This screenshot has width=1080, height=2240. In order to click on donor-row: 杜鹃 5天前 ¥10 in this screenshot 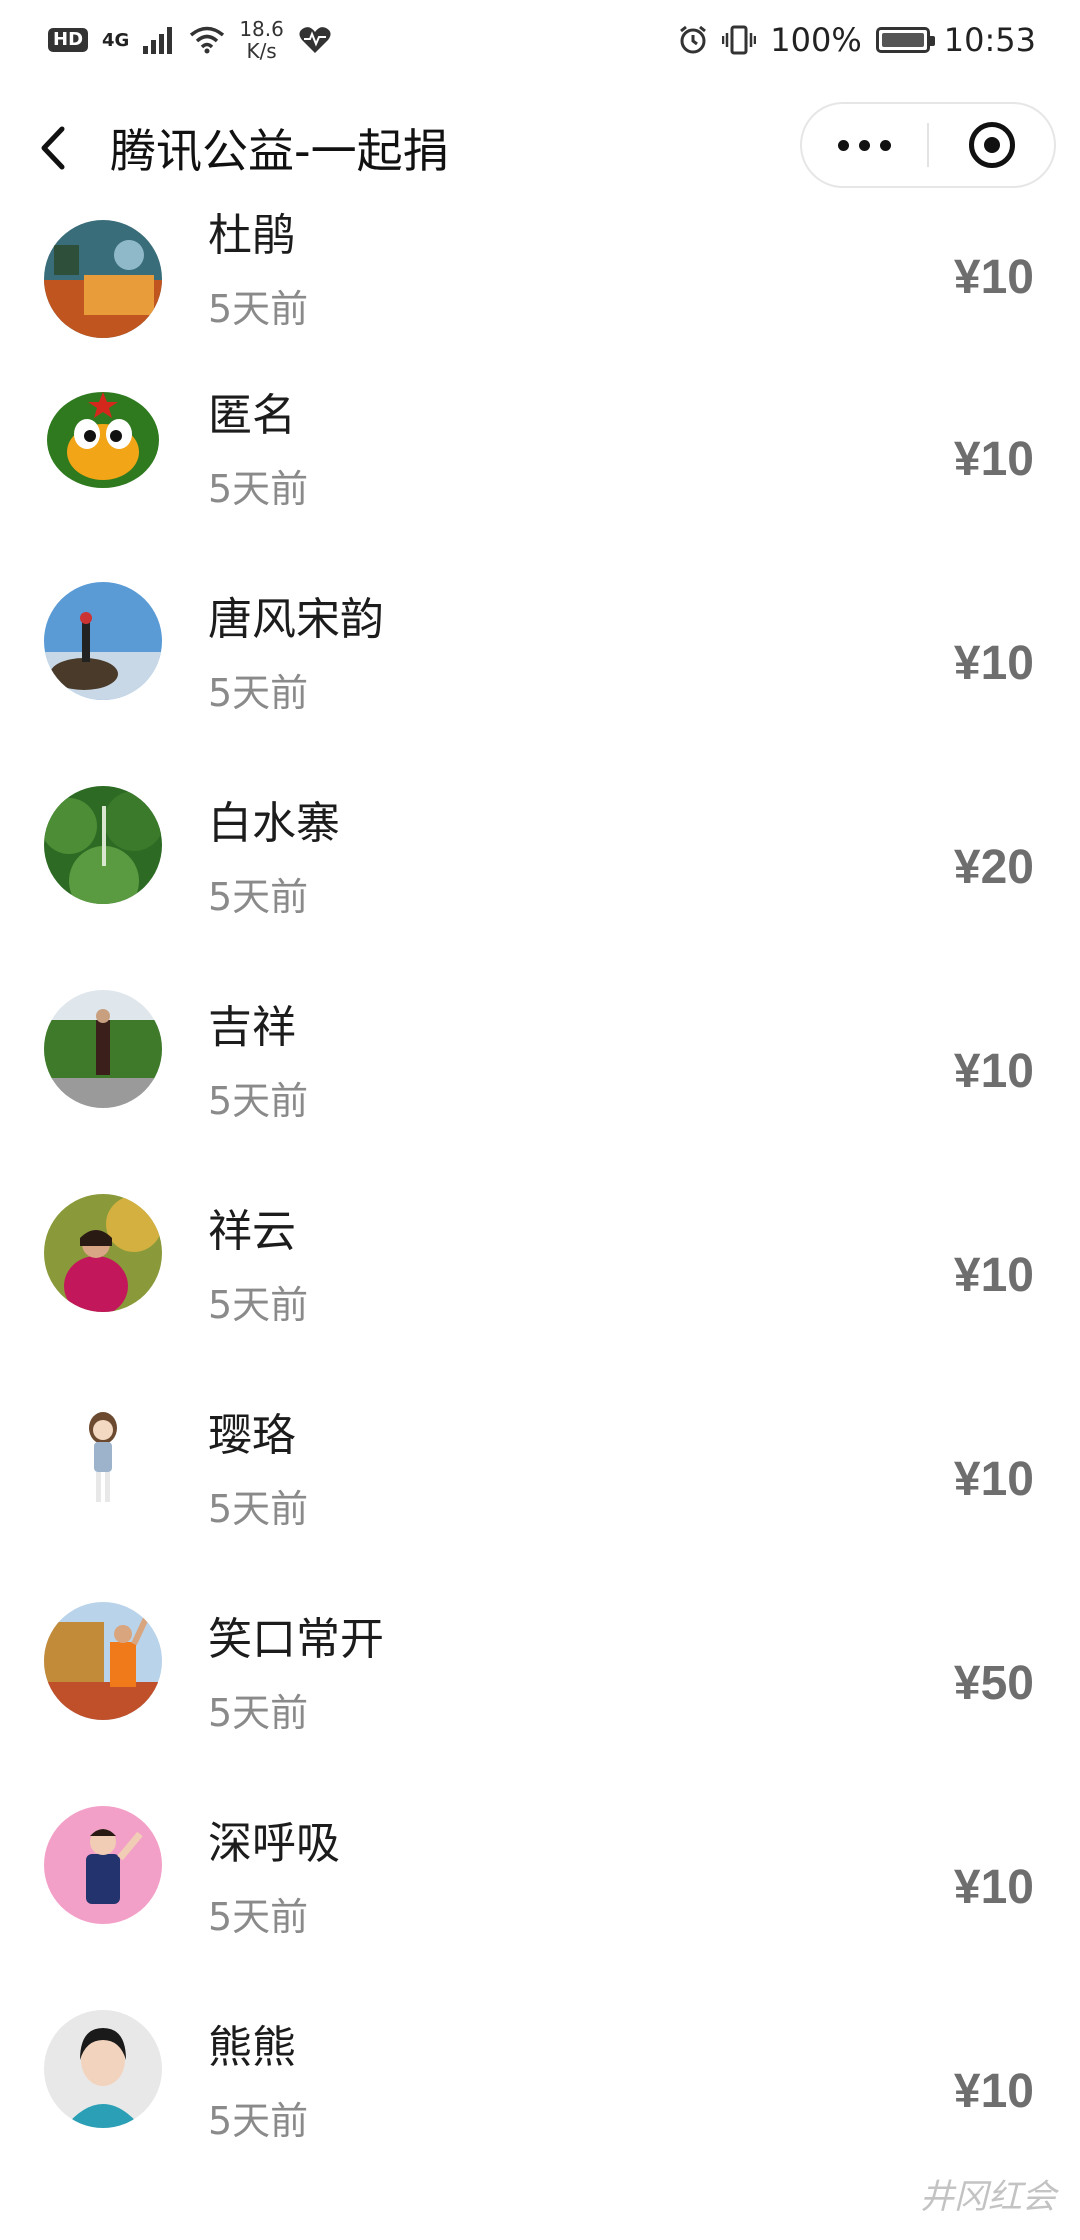, I will do `click(540, 284)`.